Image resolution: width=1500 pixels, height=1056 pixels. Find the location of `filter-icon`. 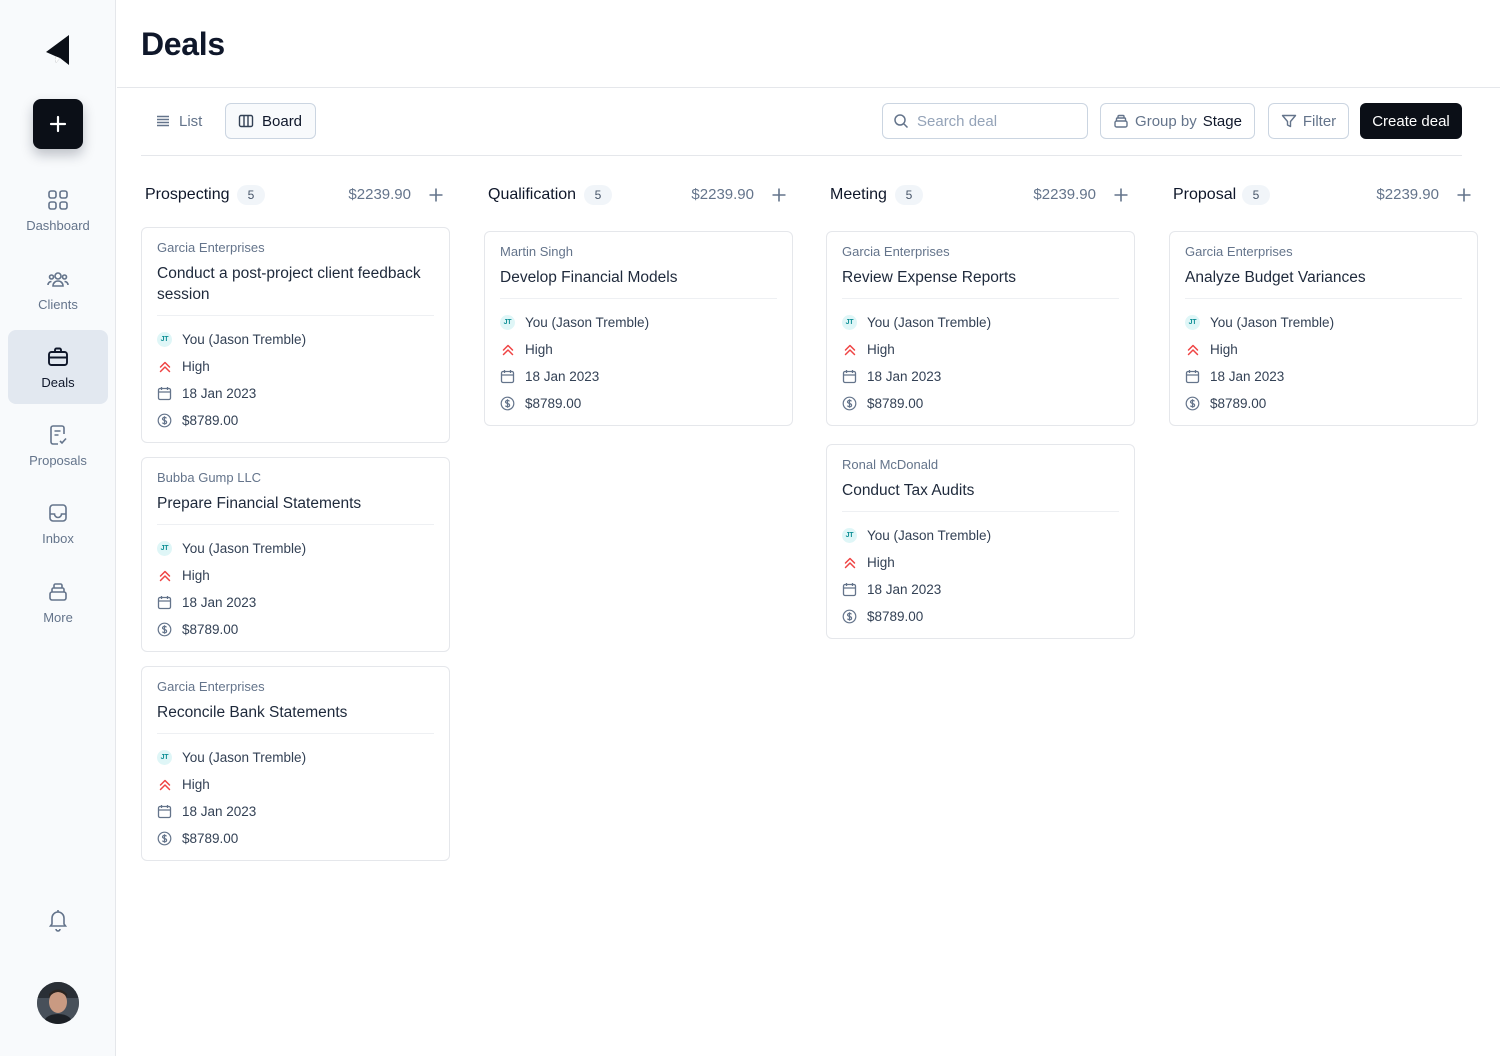

filter-icon is located at coordinates (1289, 121).